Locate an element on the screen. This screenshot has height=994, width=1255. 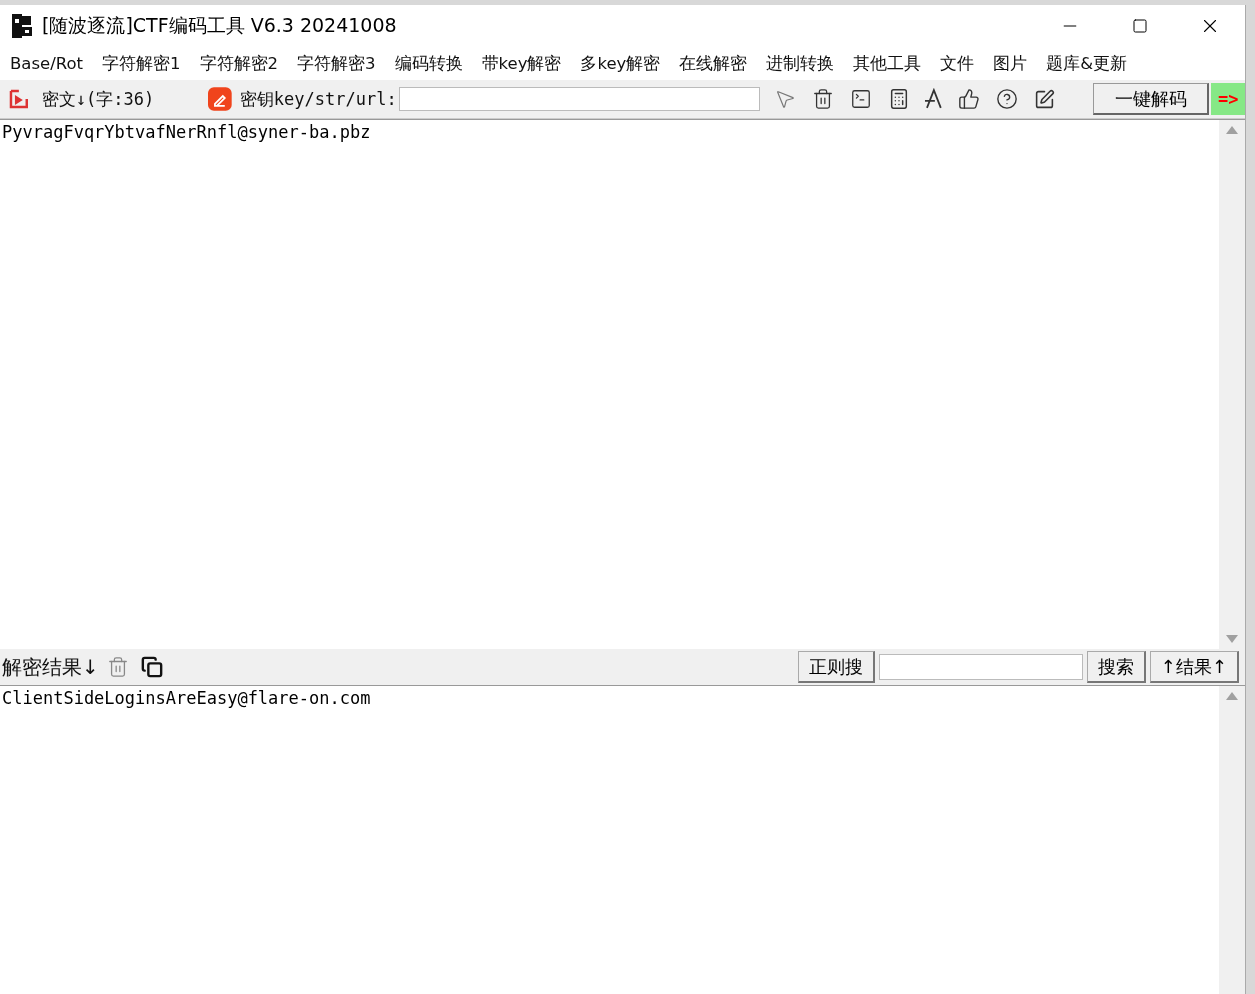
pointer-icon is located at coordinates (785, 99).